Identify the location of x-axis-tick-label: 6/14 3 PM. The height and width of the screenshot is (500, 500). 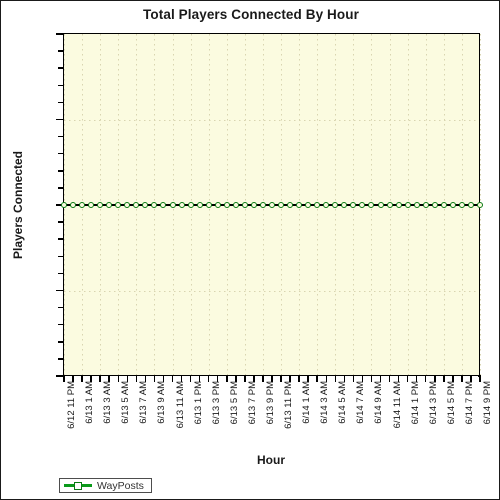
(433, 403).